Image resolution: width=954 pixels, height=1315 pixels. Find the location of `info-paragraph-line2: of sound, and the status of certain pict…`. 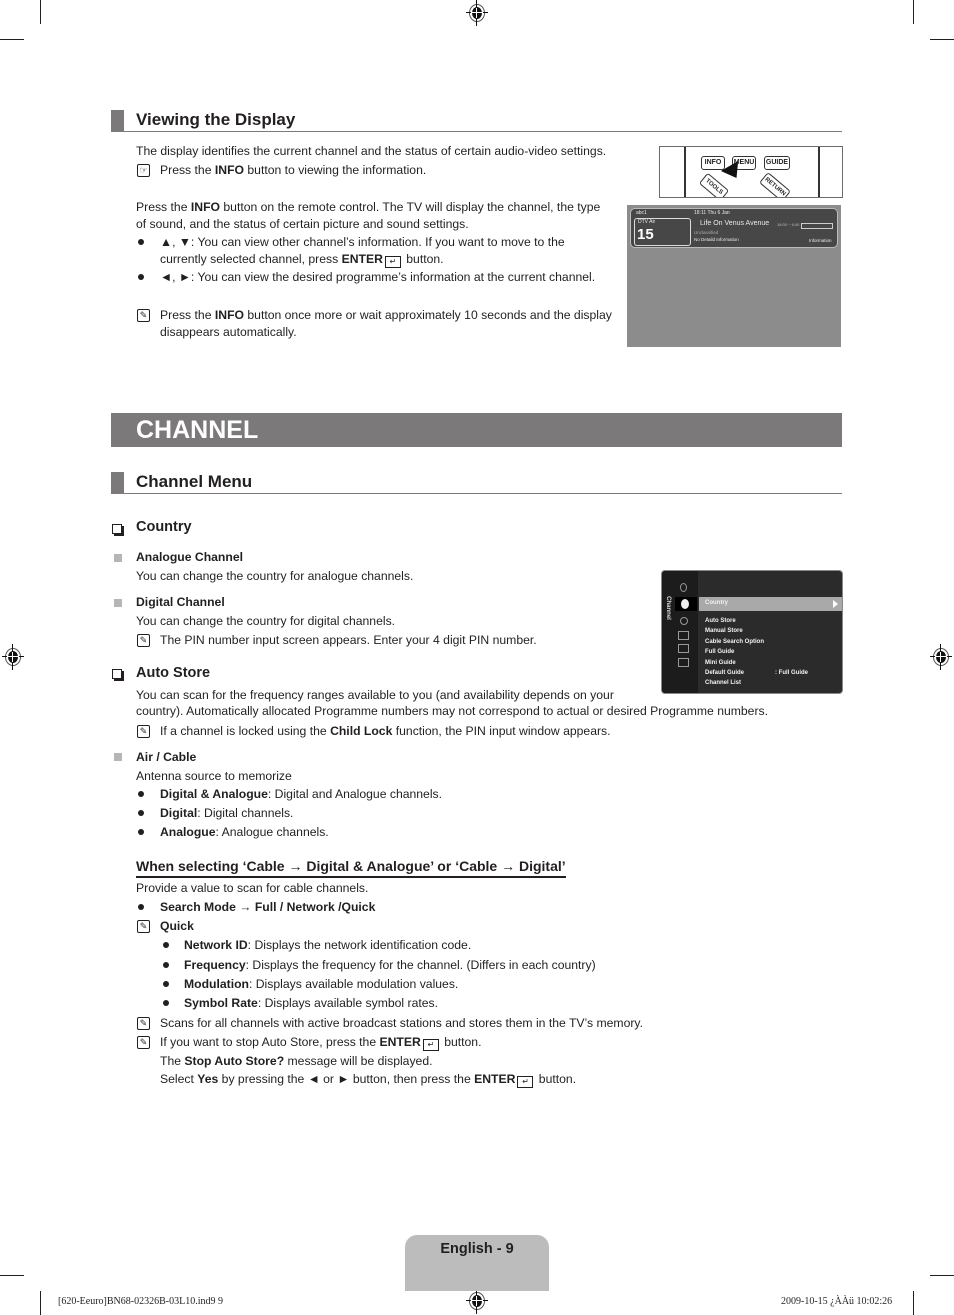

info-paragraph-line2: of sound, and the status of certain pict… is located at coordinates (302, 224).